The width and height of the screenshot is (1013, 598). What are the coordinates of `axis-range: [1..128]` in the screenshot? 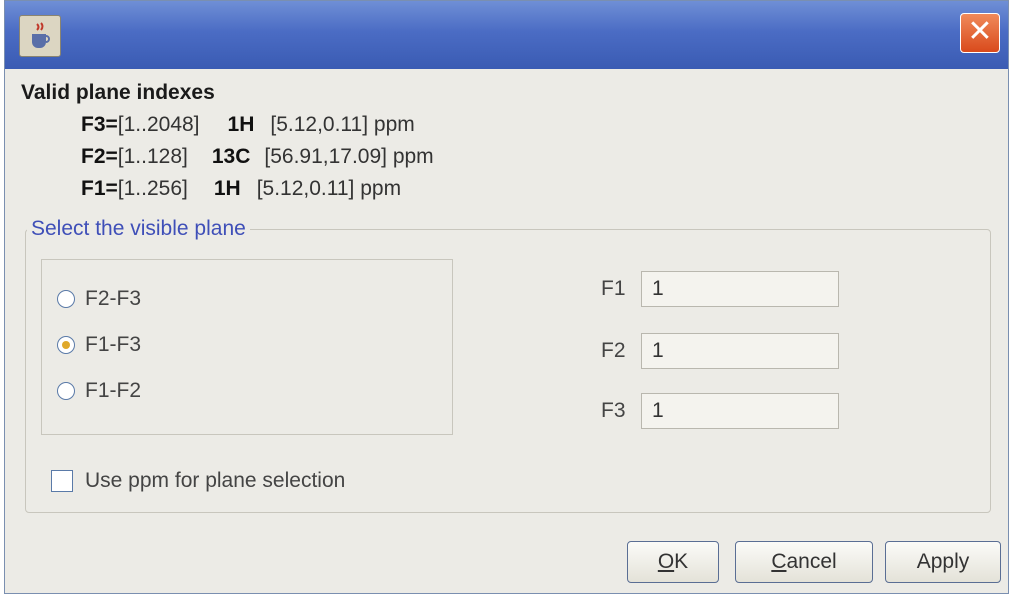 It's located at (152, 156).